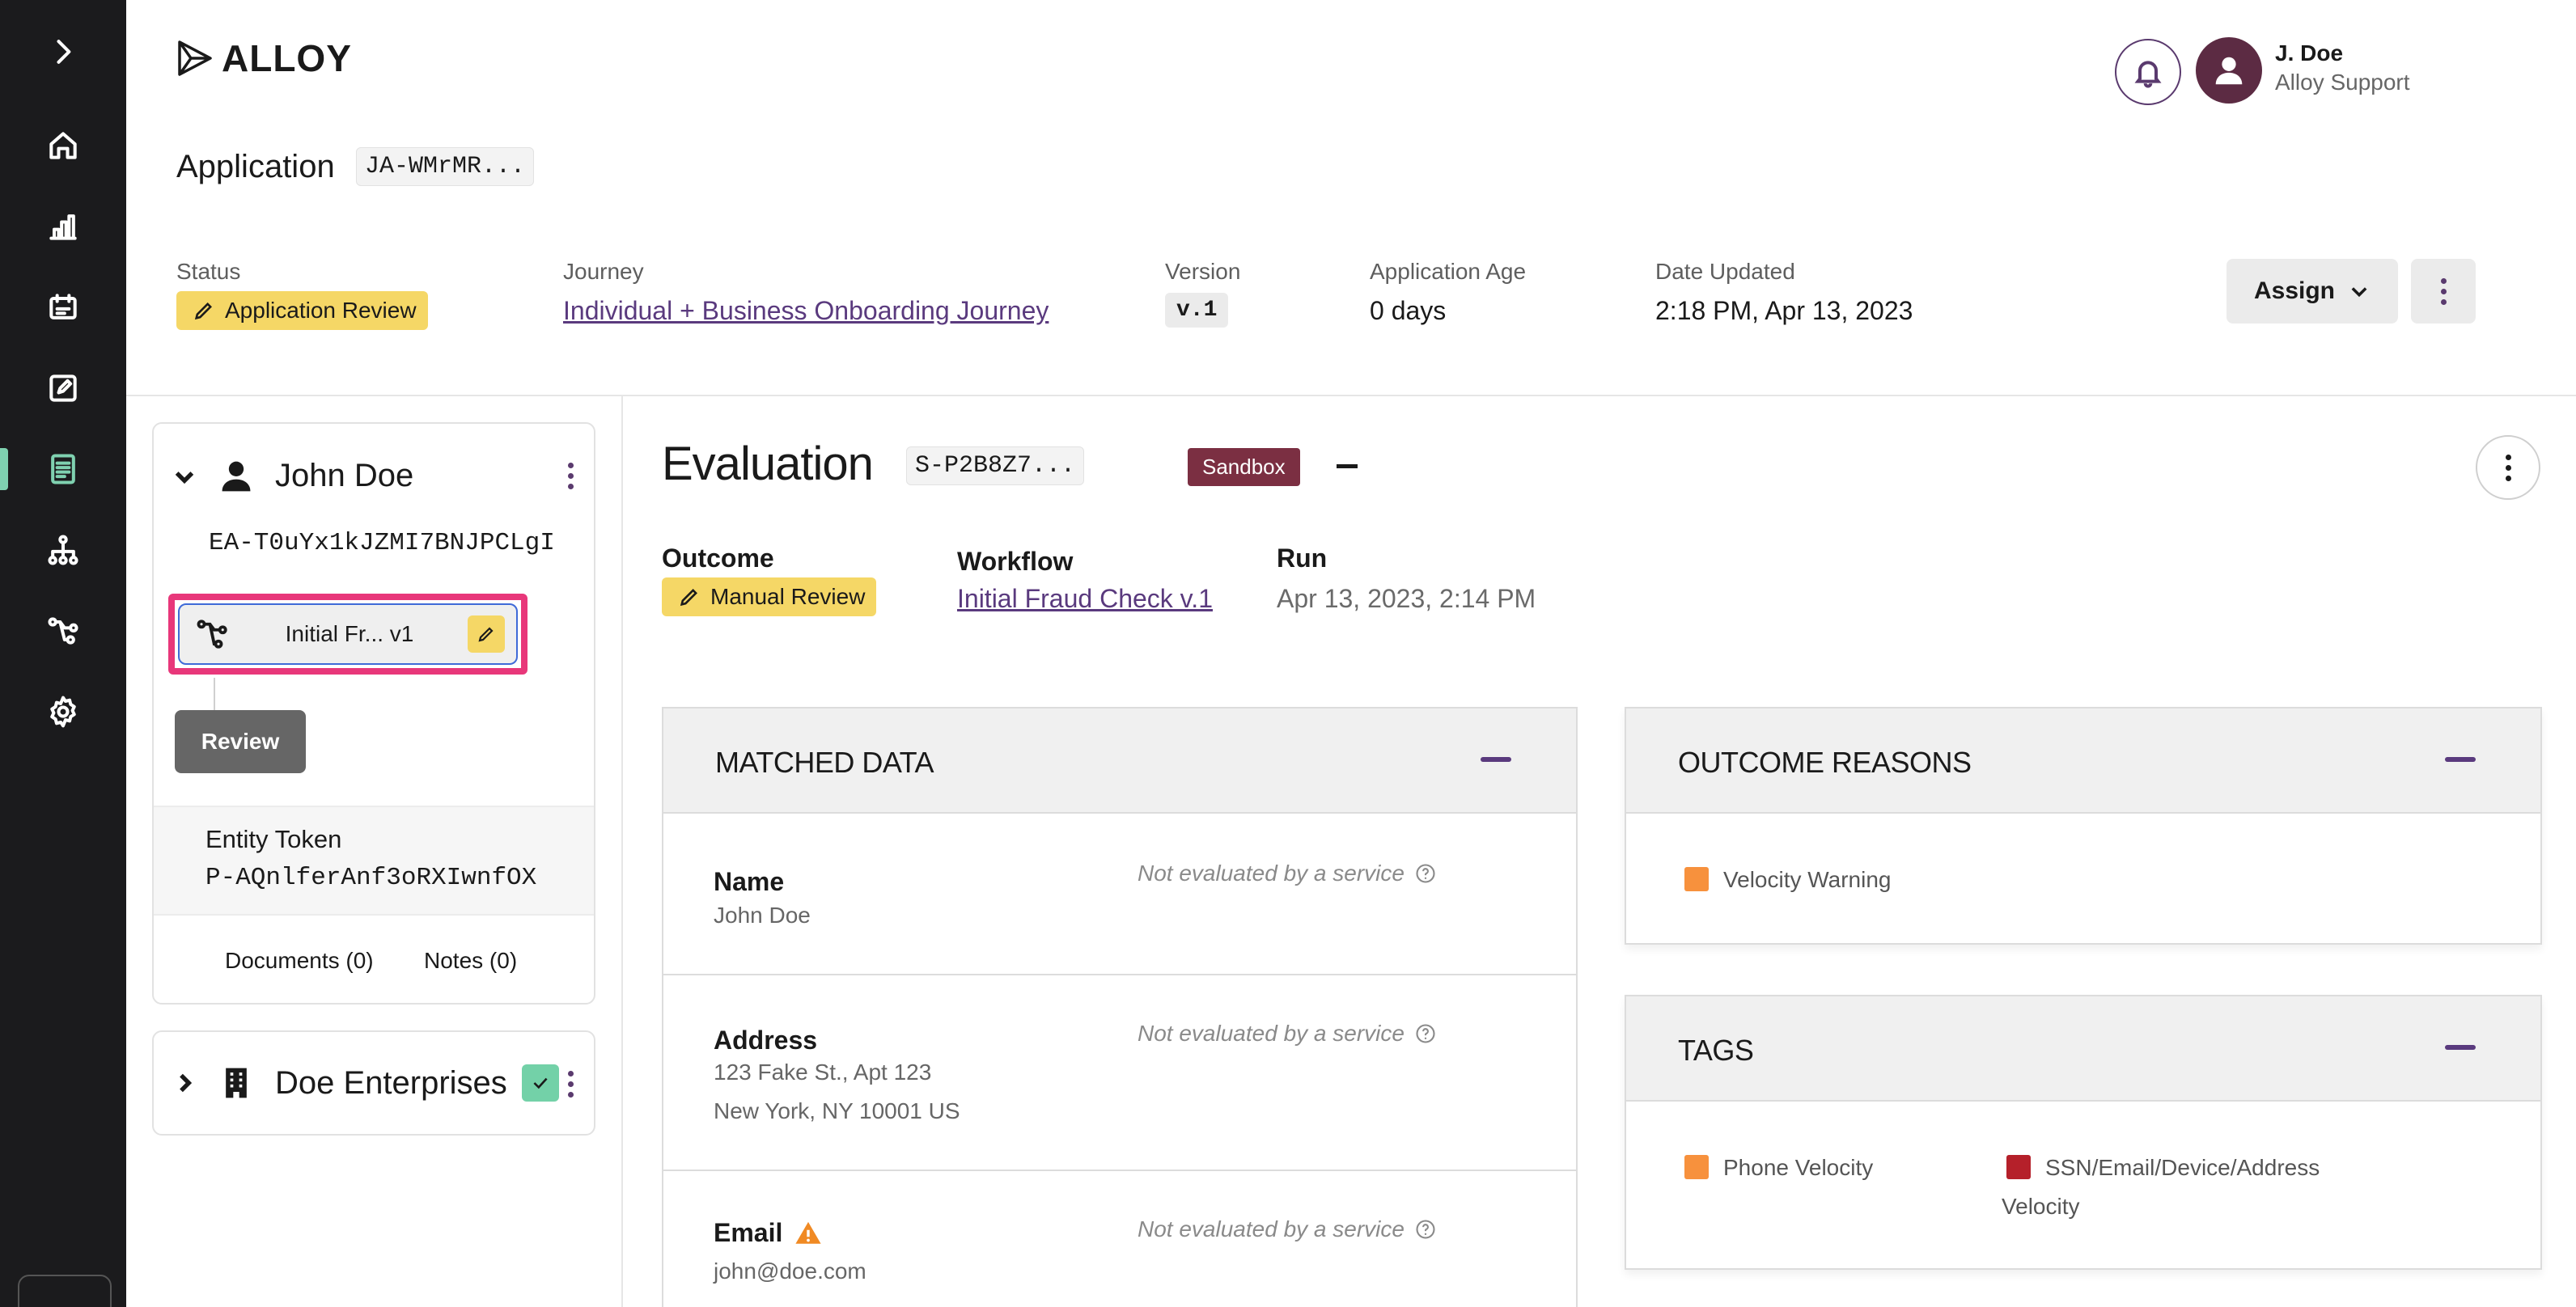 This screenshot has width=2576, height=1307. Describe the element at coordinates (273, 839) in the screenshot. I see `entity-token-label: Entity Token` at that location.